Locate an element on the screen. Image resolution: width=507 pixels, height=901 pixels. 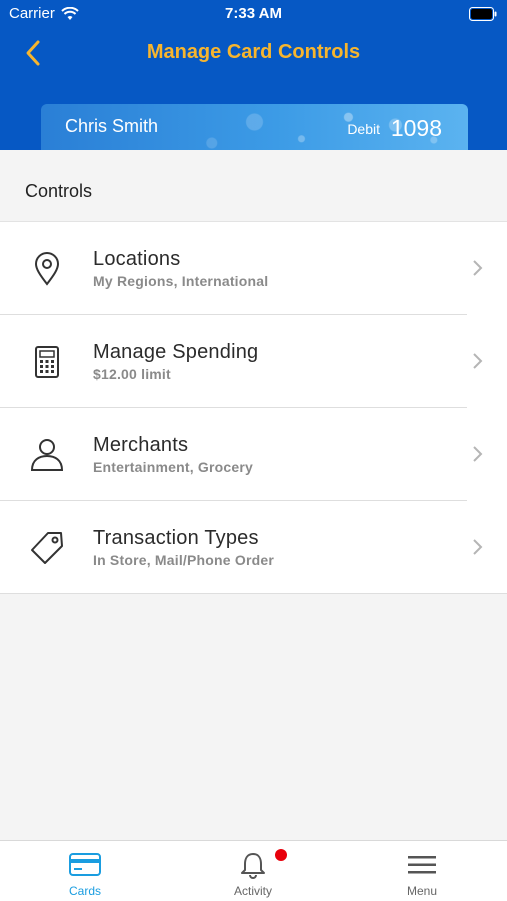
card-holder-name: Chris Smith is located at coordinates (112, 126).